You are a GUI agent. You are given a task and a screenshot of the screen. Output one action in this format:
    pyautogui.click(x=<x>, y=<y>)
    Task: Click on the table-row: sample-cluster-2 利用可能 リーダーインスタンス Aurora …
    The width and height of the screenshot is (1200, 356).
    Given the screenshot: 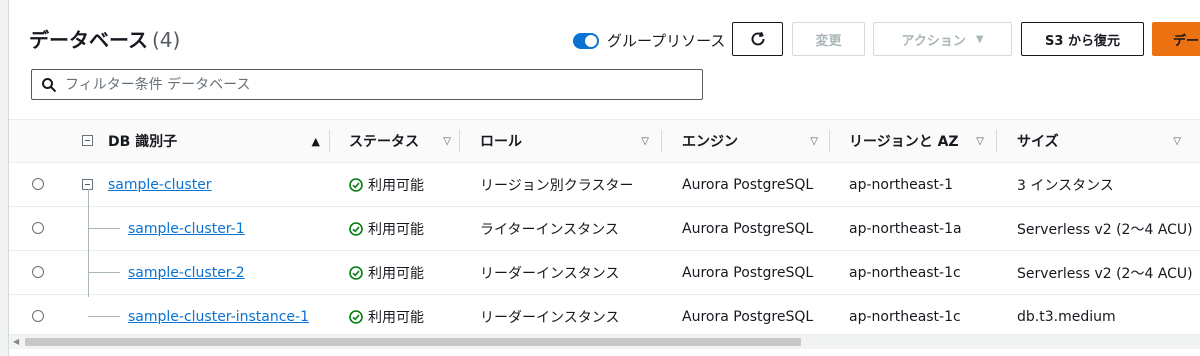 What is the action you would take?
    pyautogui.click(x=604, y=273)
    